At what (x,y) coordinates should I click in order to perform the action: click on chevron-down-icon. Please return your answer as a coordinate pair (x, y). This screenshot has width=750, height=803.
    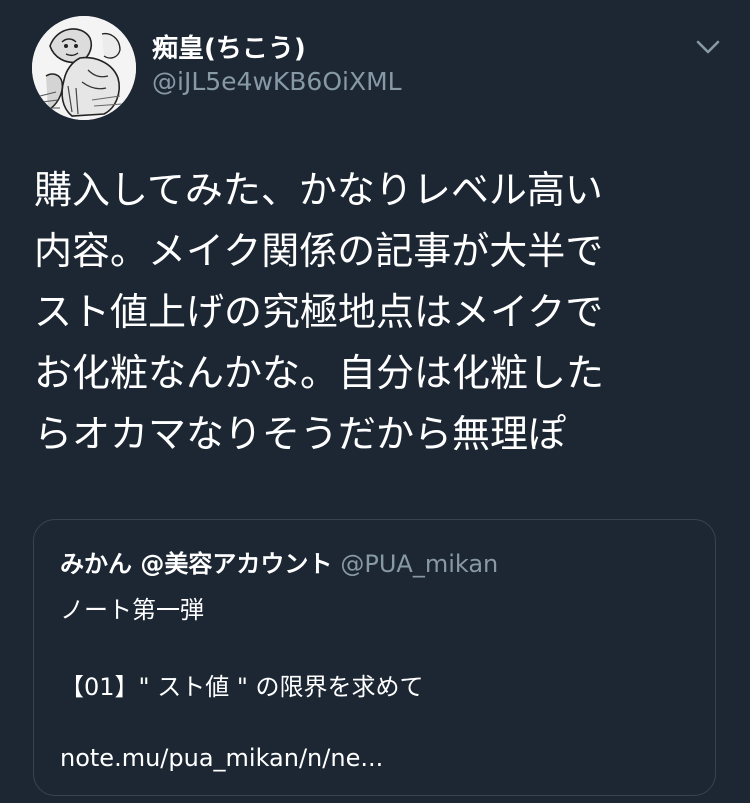
    Looking at the image, I should click on (708, 47).